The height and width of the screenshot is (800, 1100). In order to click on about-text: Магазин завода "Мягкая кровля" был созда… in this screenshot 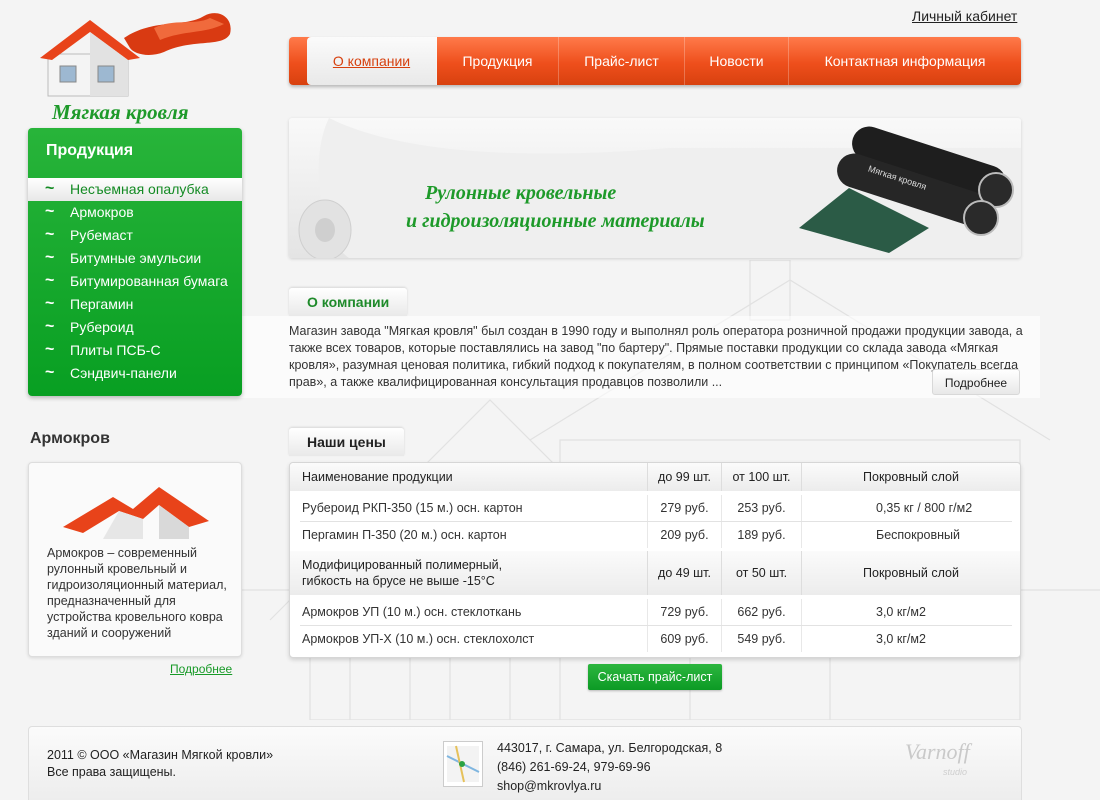, I will do `click(656, 356)`.